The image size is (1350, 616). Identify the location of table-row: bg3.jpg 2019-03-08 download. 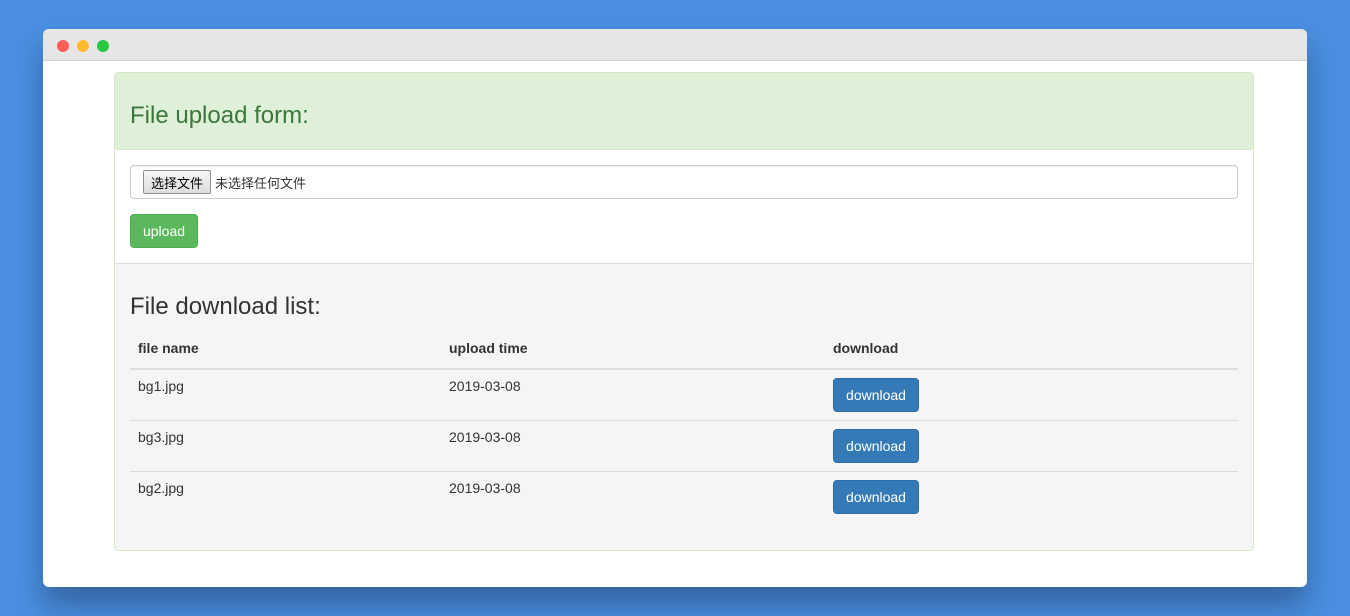
(684, 445).